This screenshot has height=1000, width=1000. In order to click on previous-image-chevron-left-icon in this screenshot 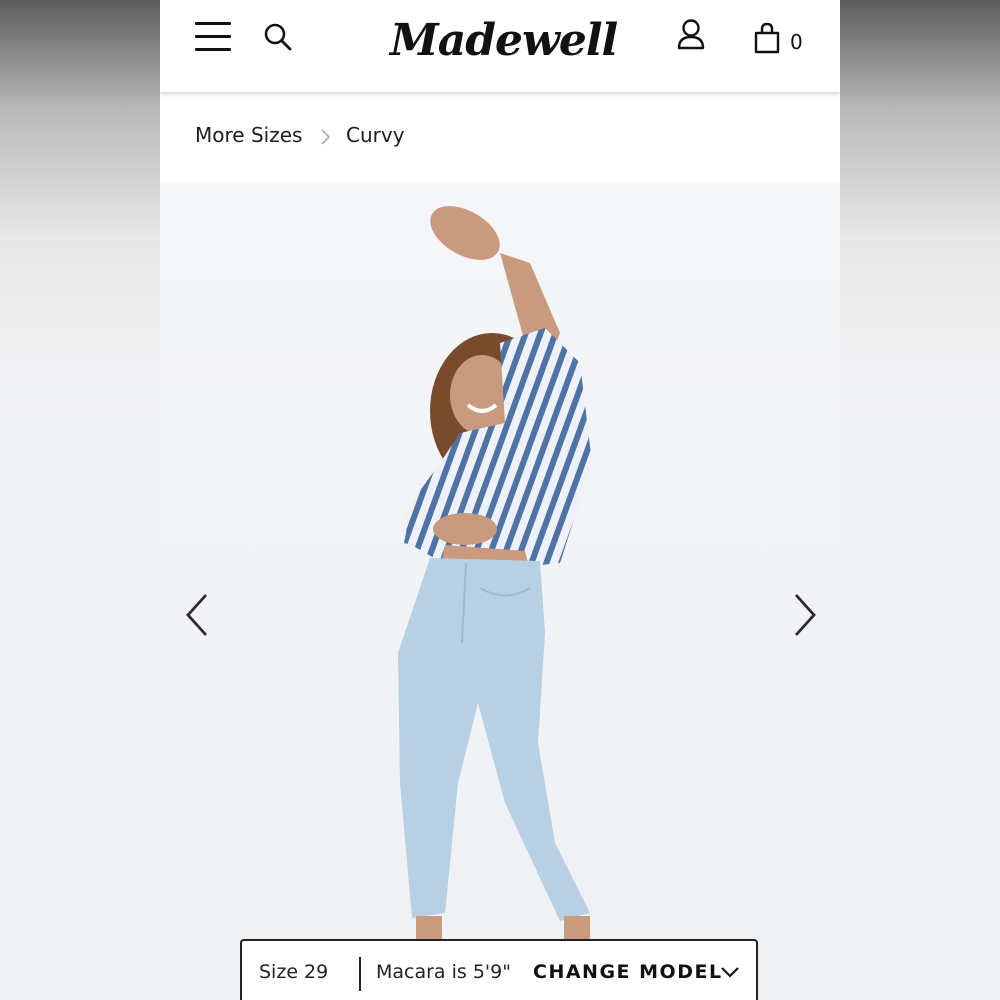, I will do `click(197, 615)`.